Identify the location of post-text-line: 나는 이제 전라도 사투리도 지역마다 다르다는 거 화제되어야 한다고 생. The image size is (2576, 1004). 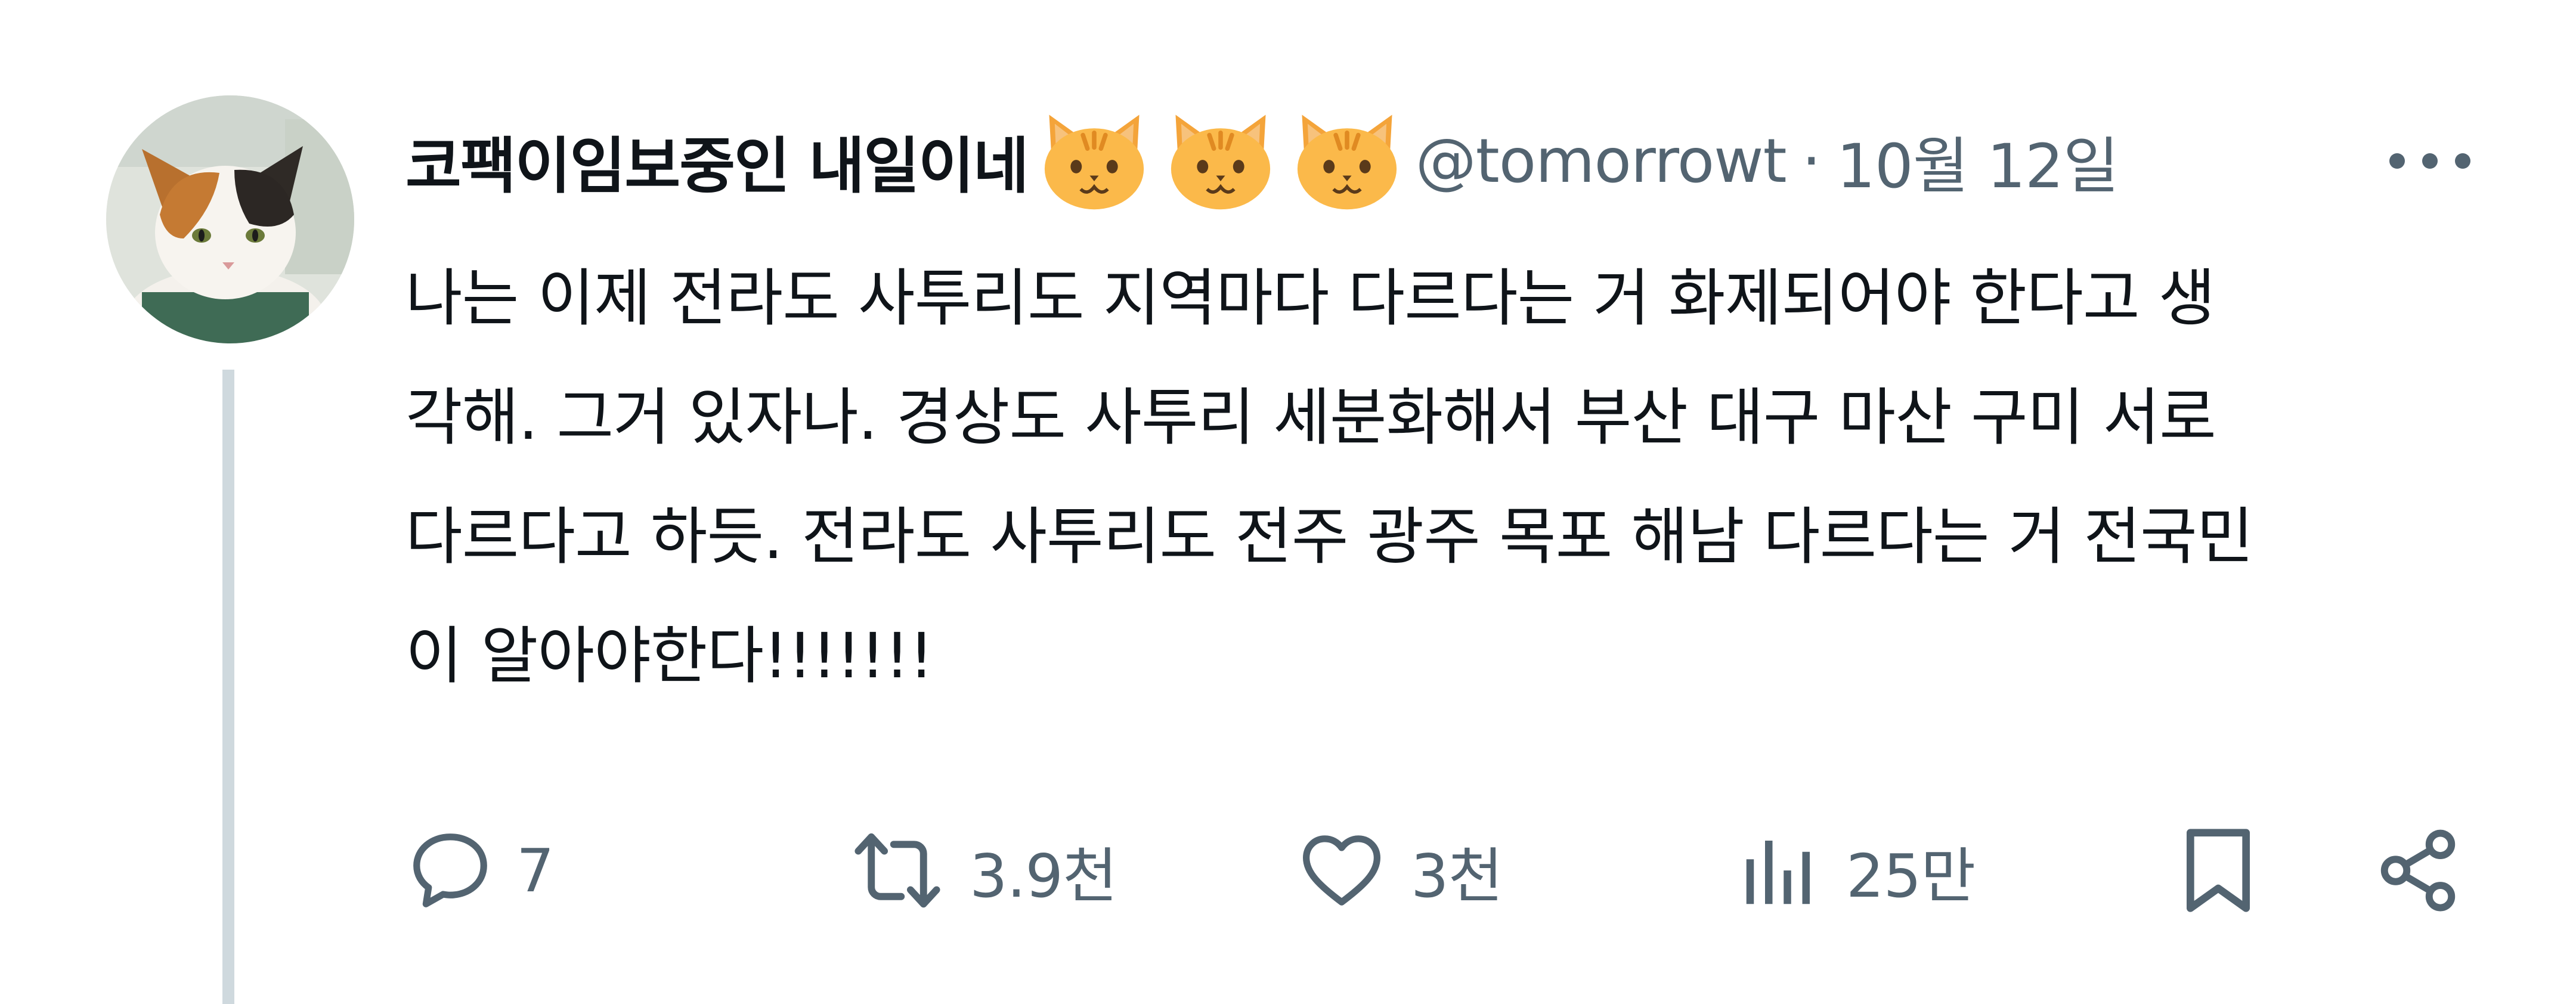
(1310, 298).